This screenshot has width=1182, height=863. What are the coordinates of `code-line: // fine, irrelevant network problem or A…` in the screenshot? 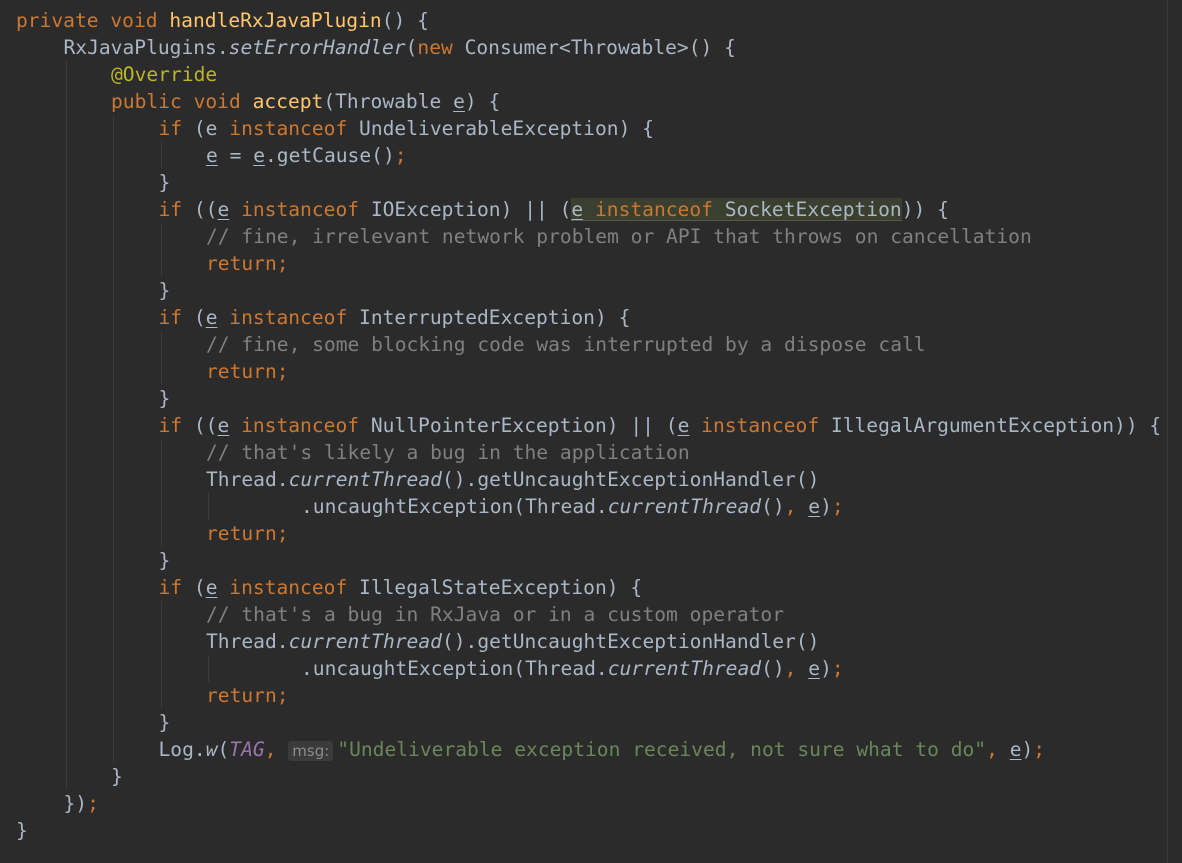 It's located at (591, 236).